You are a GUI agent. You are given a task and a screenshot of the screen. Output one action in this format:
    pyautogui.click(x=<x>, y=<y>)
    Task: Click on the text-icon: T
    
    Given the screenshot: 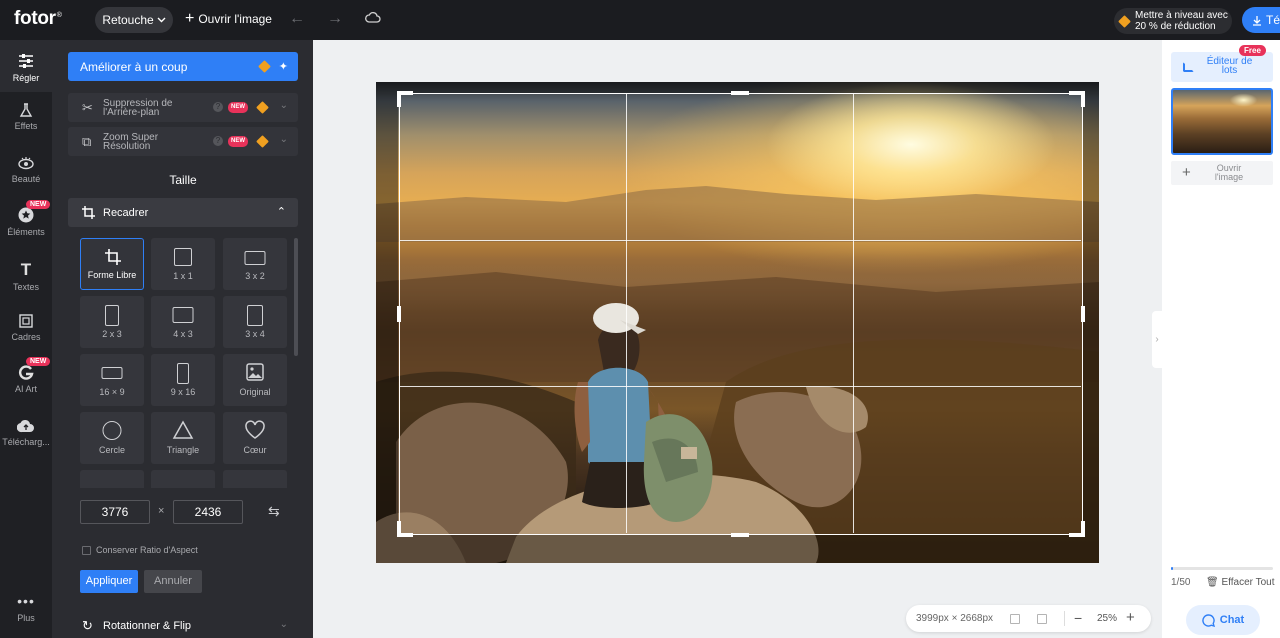 What is the action you would take?
    pyautogui.click(x=26, y=269)
    